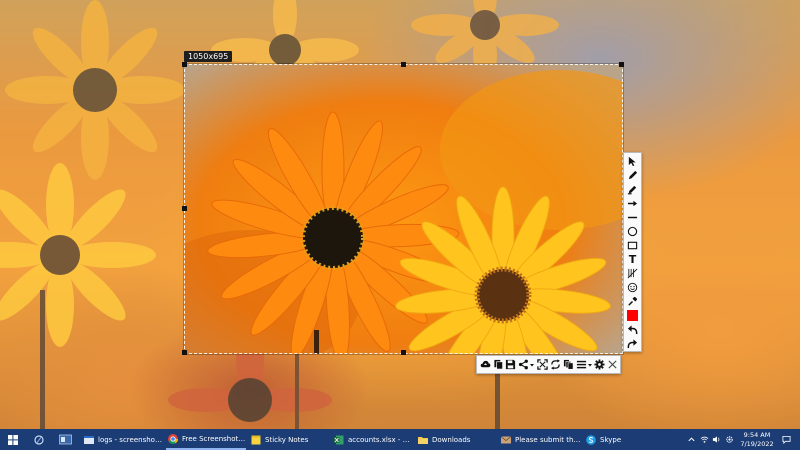  I want to click on save-icon, so click(510, 364).